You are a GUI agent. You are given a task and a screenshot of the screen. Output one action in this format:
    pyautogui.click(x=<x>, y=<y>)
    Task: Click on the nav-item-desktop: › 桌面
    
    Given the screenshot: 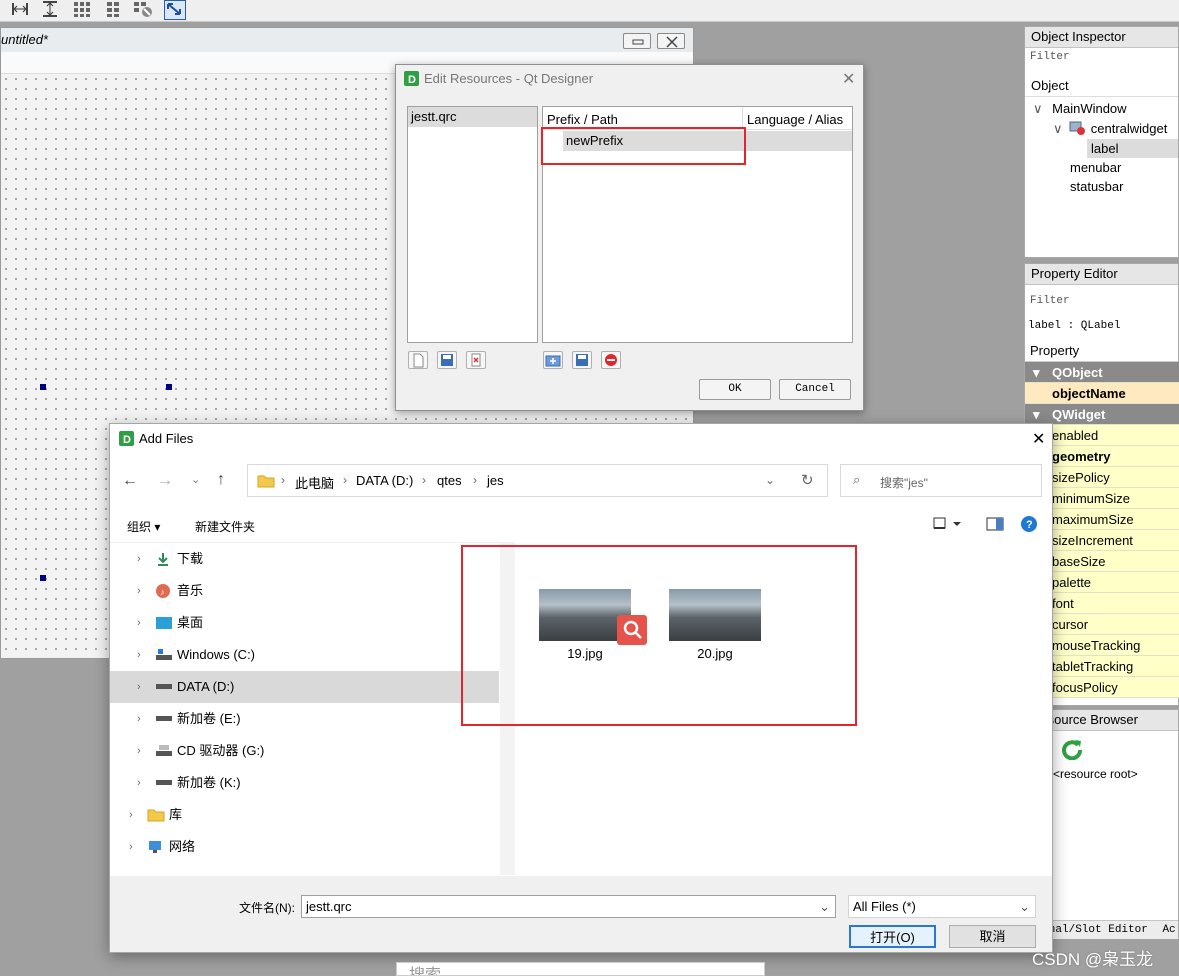 What is the action you would take?
    pyautogui.click(x=304, y=623)
    